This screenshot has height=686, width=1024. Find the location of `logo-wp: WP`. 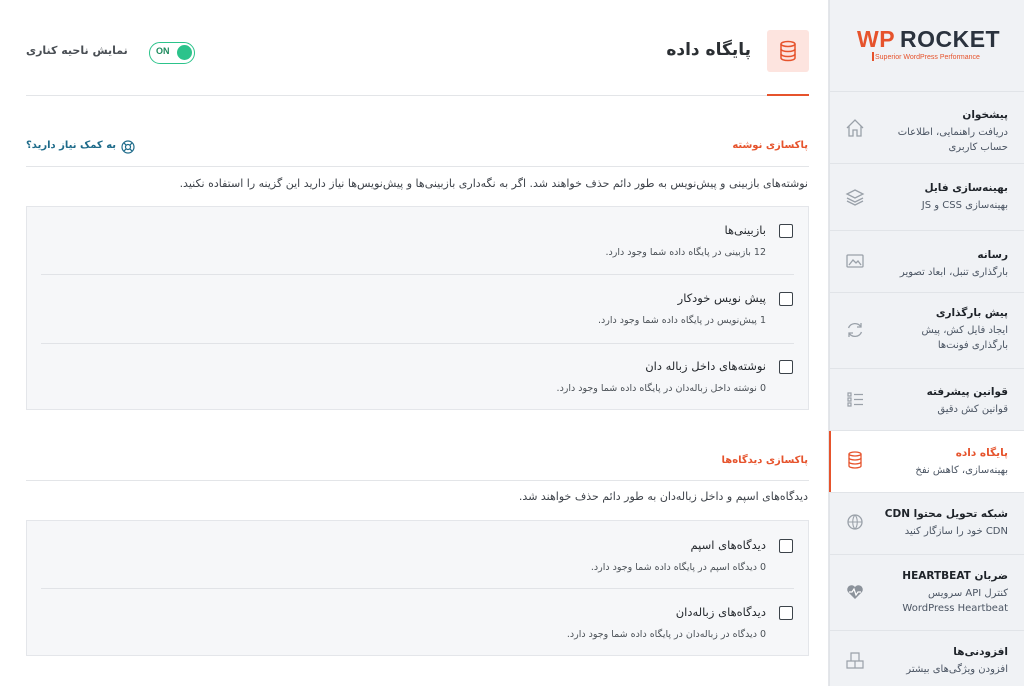

logo-wp: WP is located at coordinates (876, 39).